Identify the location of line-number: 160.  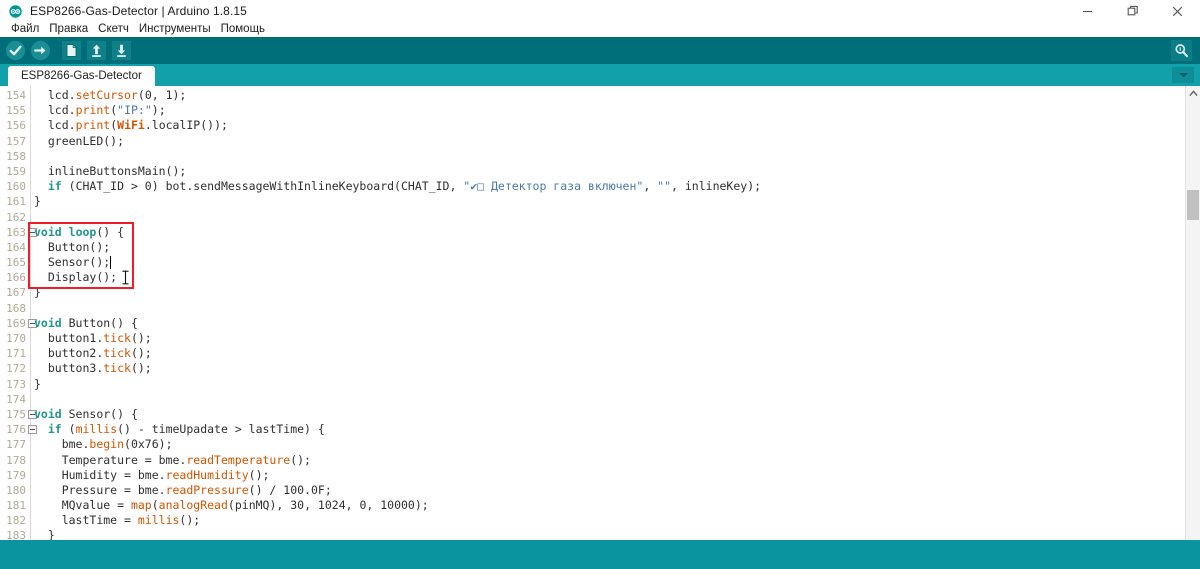
(16, 187).